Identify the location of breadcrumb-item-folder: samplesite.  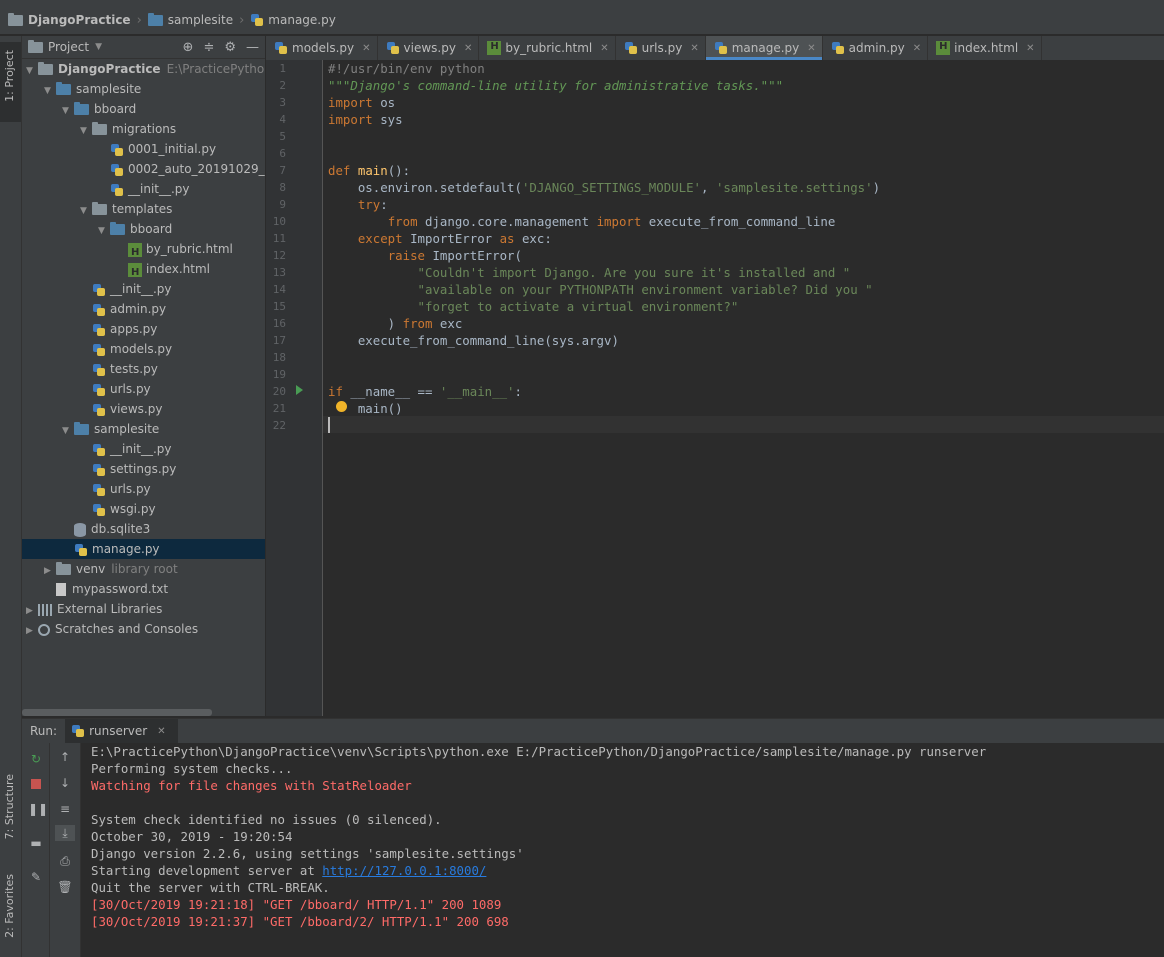
(190, 19).